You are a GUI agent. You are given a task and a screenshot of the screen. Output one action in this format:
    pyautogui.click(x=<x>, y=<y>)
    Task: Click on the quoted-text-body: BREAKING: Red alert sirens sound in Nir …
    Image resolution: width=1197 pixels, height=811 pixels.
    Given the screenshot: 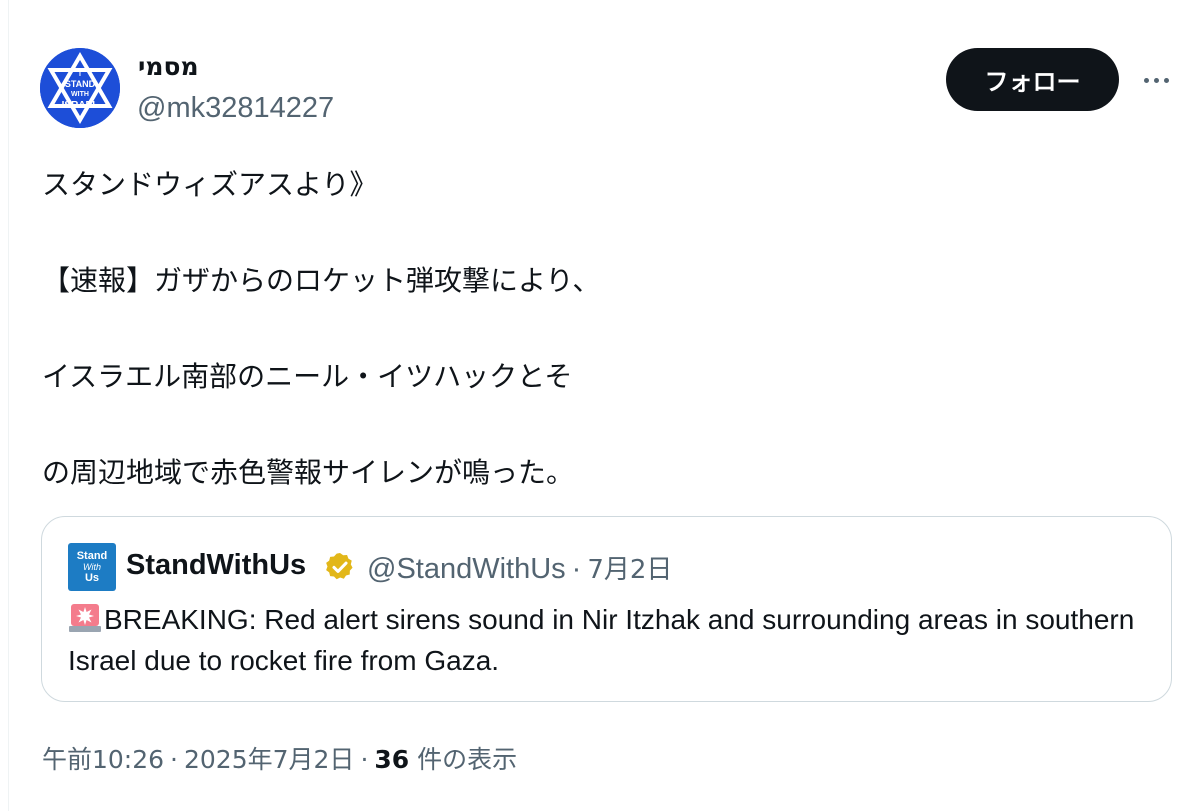 What is the action you would take?
    pyautogui.click(x=601, y=640)
    